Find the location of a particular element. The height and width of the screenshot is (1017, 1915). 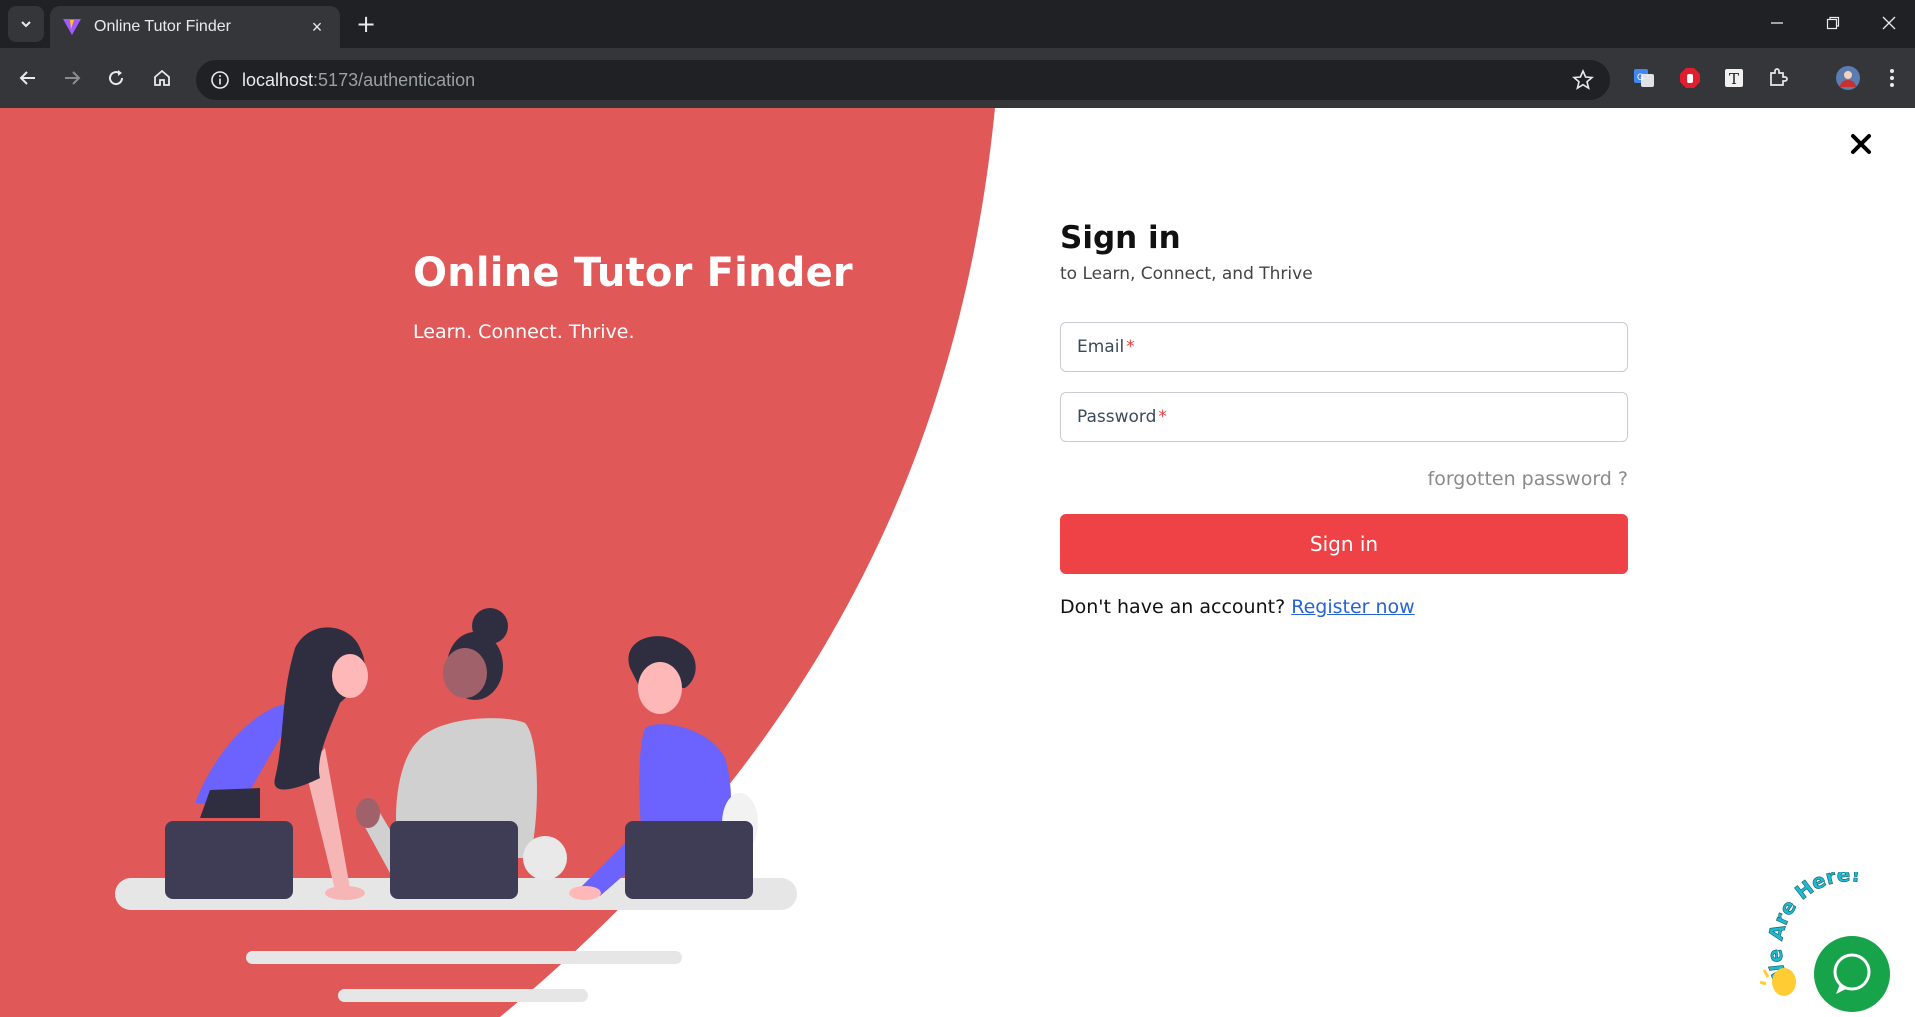

translate-icon: G is located at coordinates (1644, 78).